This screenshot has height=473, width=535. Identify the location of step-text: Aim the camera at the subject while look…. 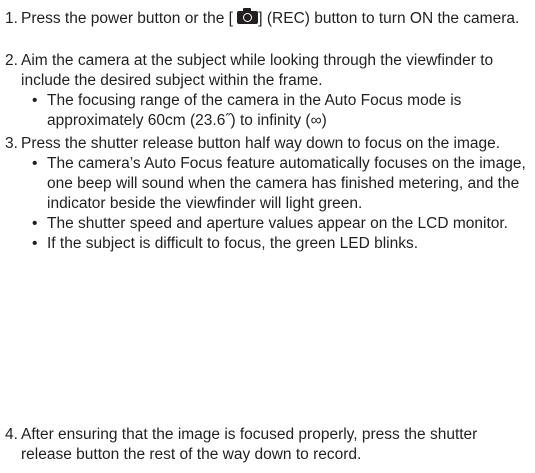
(257, 70).